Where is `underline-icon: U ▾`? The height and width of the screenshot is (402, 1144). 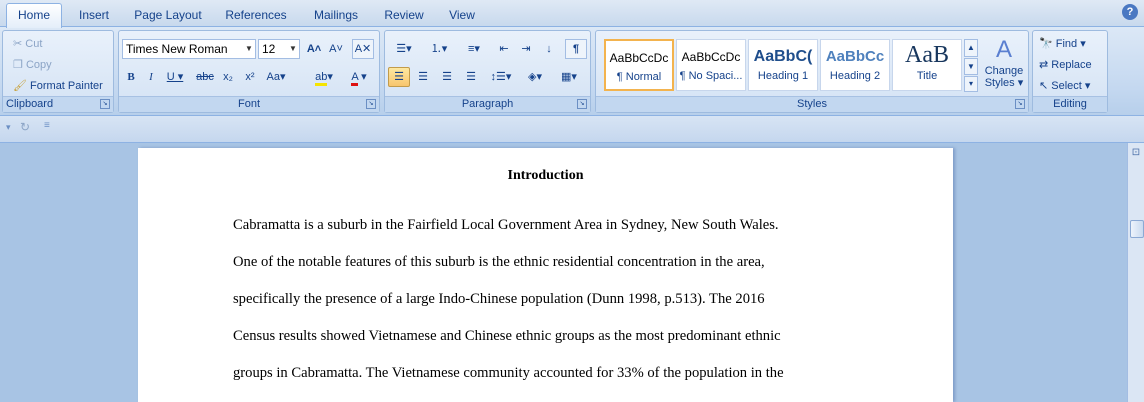 underline-icon: U ▾ is located at coordinates (175, 77).